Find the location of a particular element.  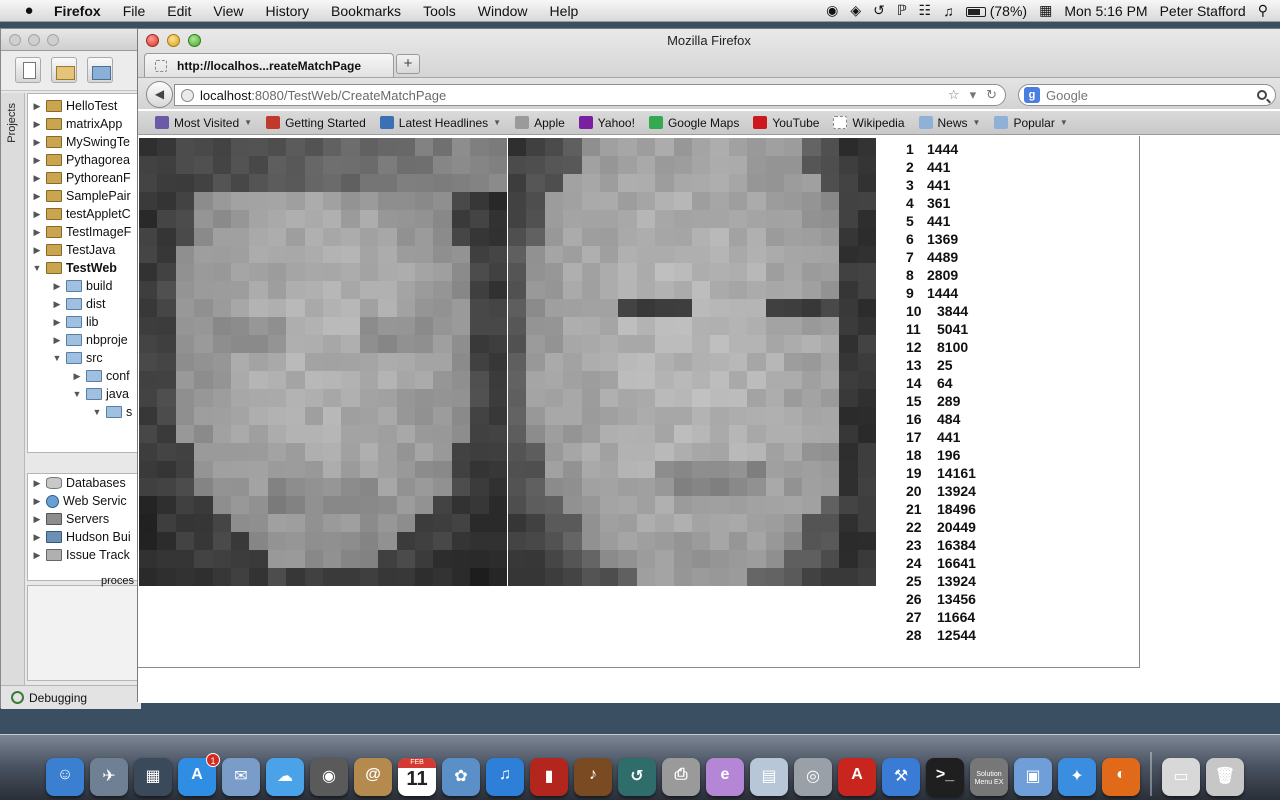

browser-tab: http://localhos...reateMatchPage is located at coordinates (269, 65).